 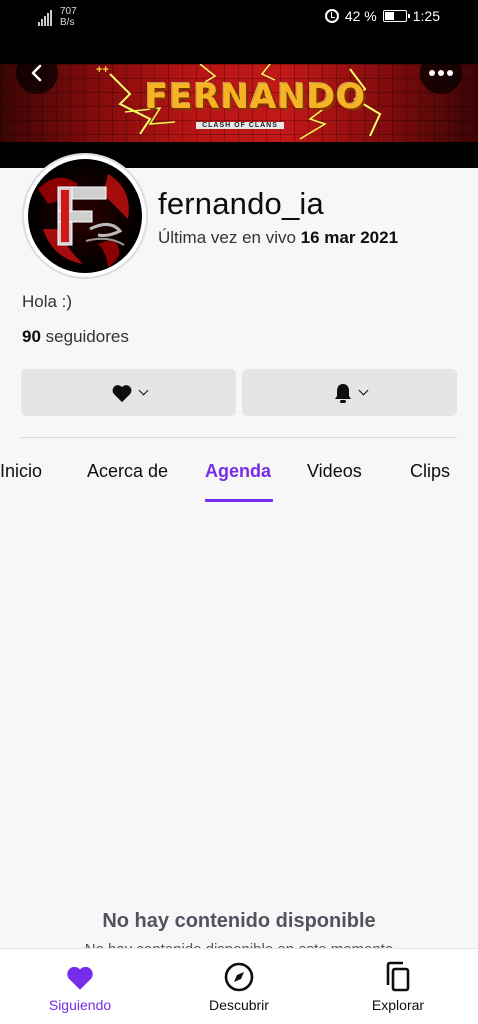 I want to click on copy-icon, so click(x=398, y=976).